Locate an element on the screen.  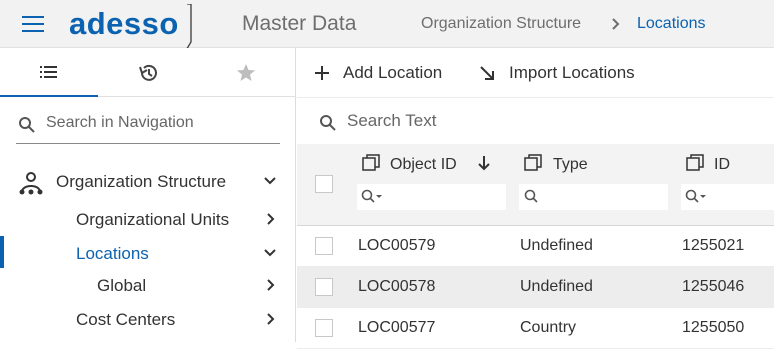
org-structure-icon is located at coordinates (31, 183).